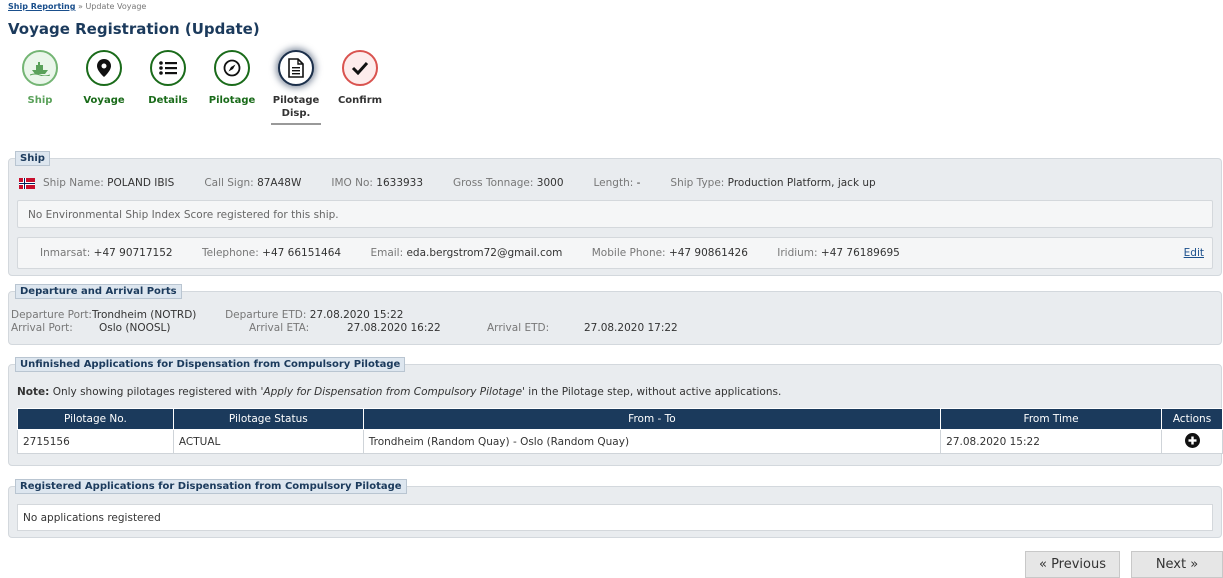 The height and width of the screenshot is (578, 1223). What do you see at coordinates (51, 315) in the screenshot?
I see `departure-port-label: Departure Port:` at bounding box center [51, 315].